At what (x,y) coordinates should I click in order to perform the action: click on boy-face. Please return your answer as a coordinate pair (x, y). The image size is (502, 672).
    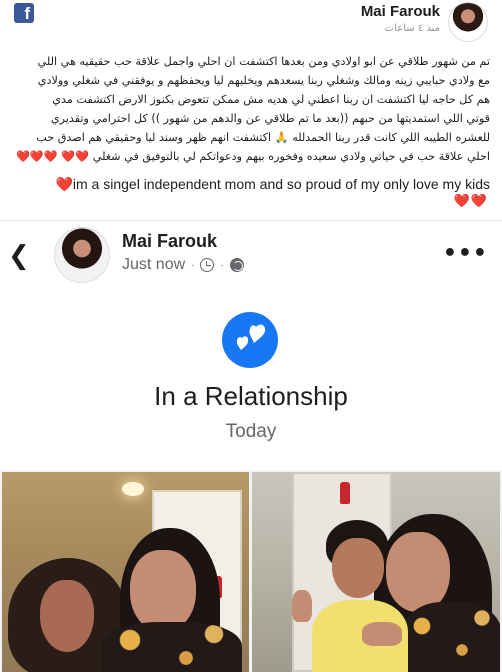
    Looking at the image, I should click on (358, 568).